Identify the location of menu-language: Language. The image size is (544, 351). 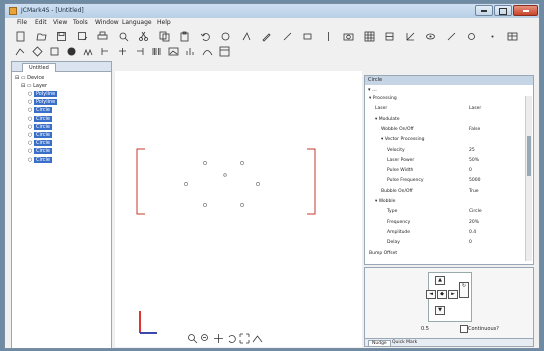
(137, 22).